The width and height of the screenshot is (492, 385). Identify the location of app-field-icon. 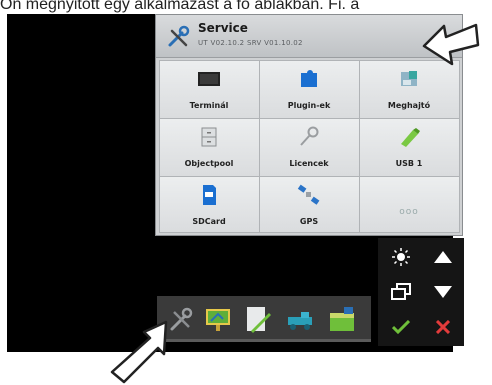
(342, 319).